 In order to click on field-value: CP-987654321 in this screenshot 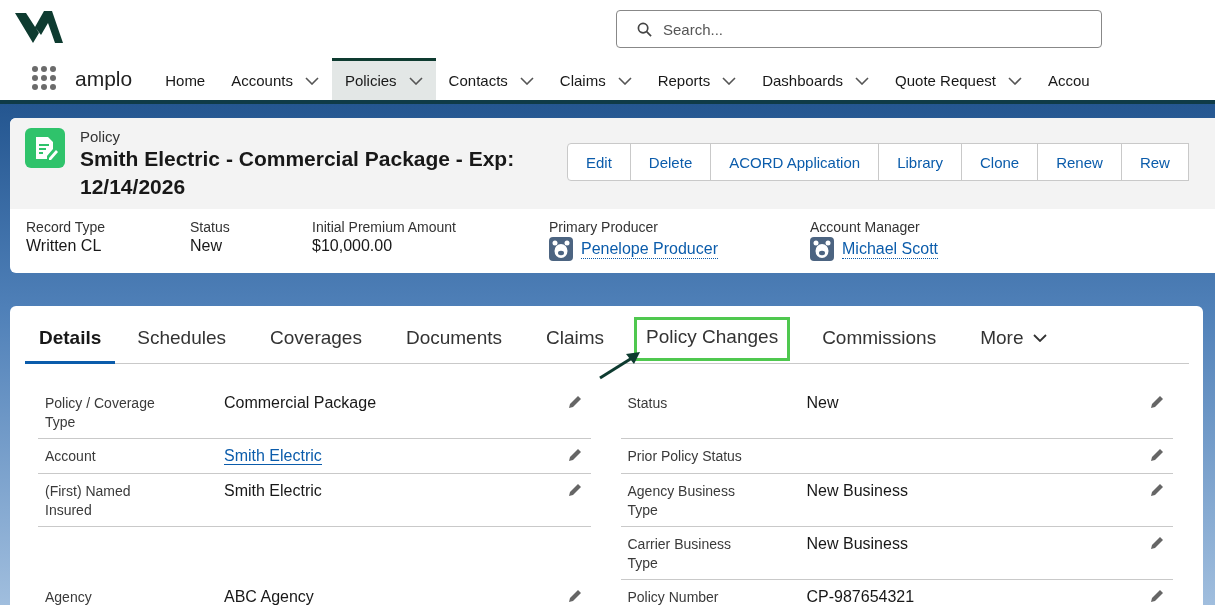, I will do `click(860, 596)`.